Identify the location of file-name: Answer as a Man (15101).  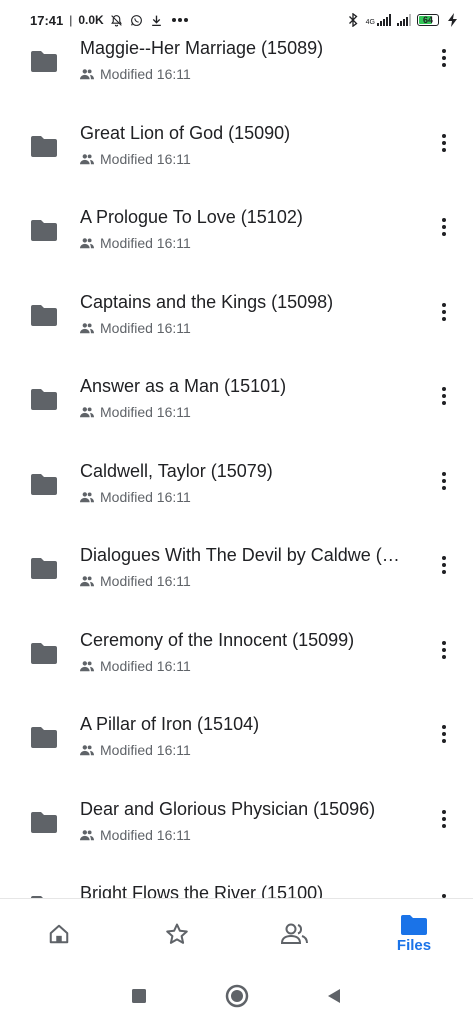
(183, 386).